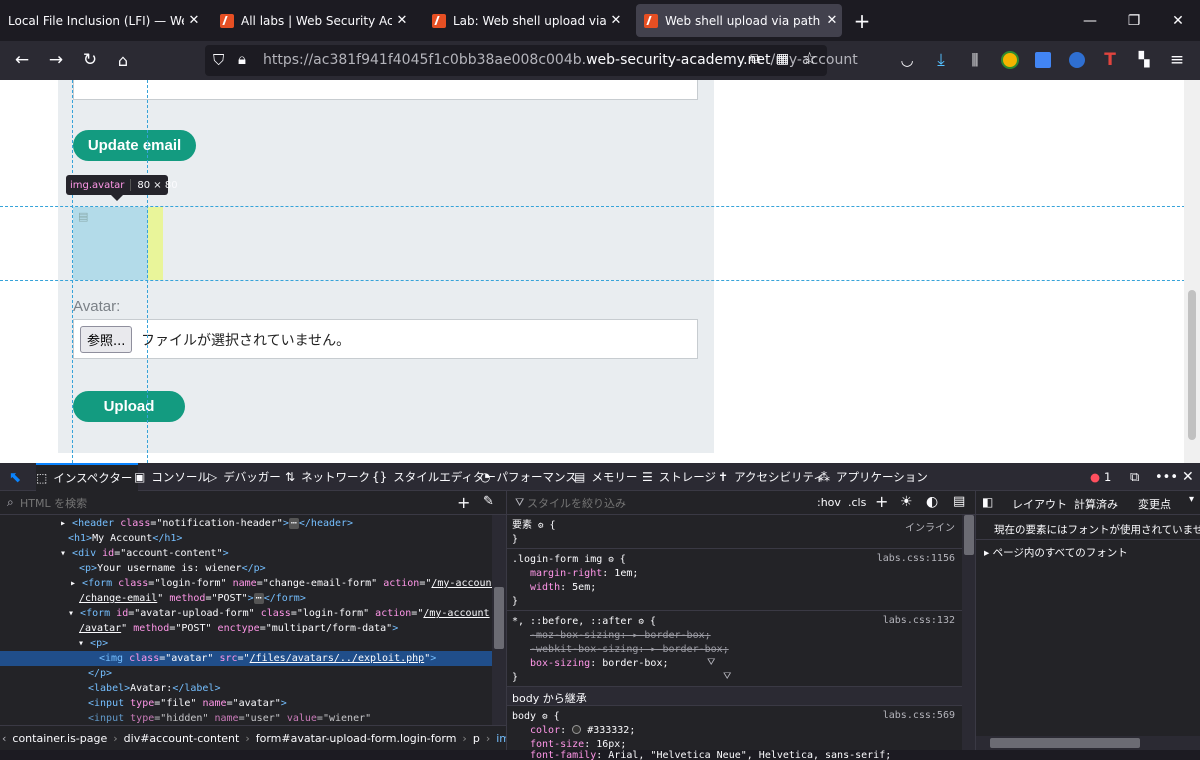  What do you see at coordinates (247, 477) in the screenshot?
I see `devtools-tab: ▷ デバッガー` at bounding box center [247, 477].